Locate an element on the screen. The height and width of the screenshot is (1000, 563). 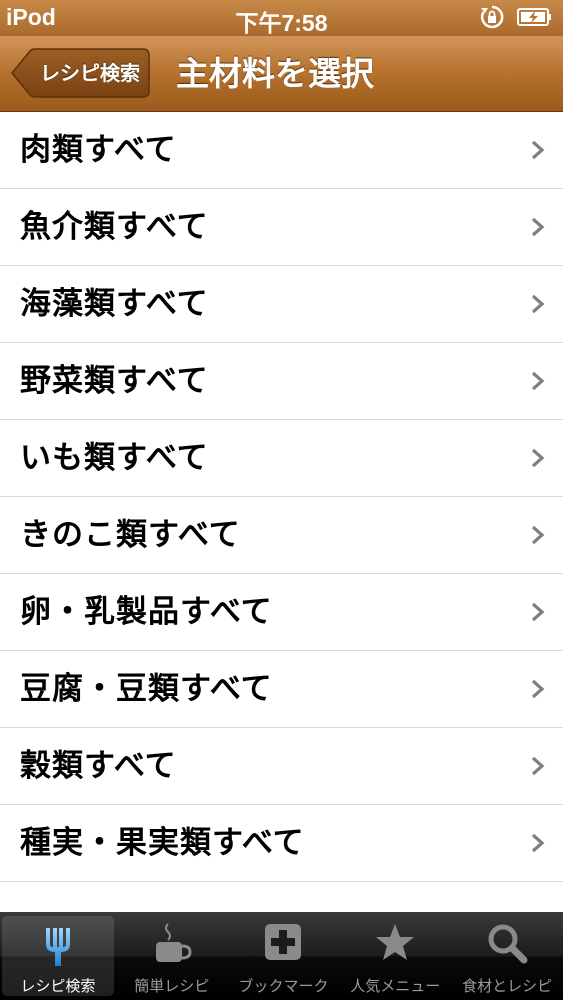
tab-label: 人気メニュー is located at coordinates (395, 986).